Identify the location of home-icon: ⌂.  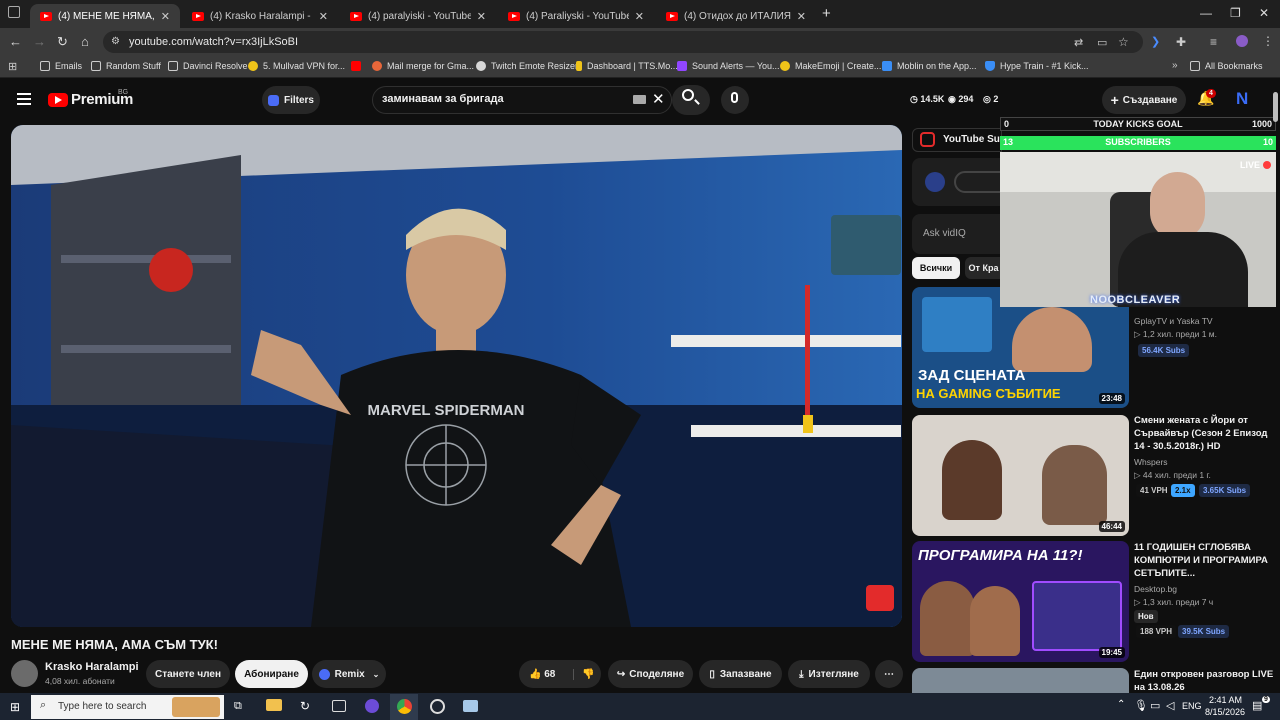
(85, 41).